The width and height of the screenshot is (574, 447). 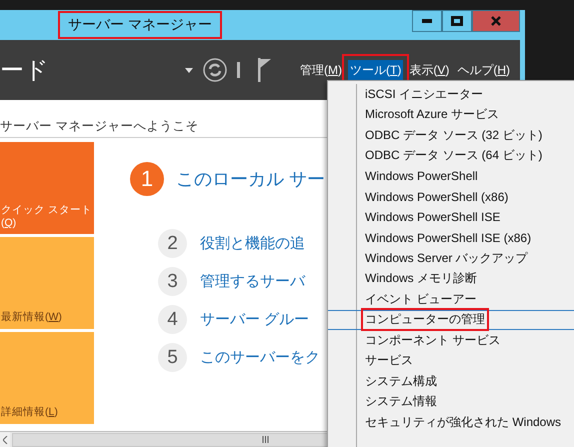 I want to click on menu-item: ツール(T), so click(x=376, y=70).